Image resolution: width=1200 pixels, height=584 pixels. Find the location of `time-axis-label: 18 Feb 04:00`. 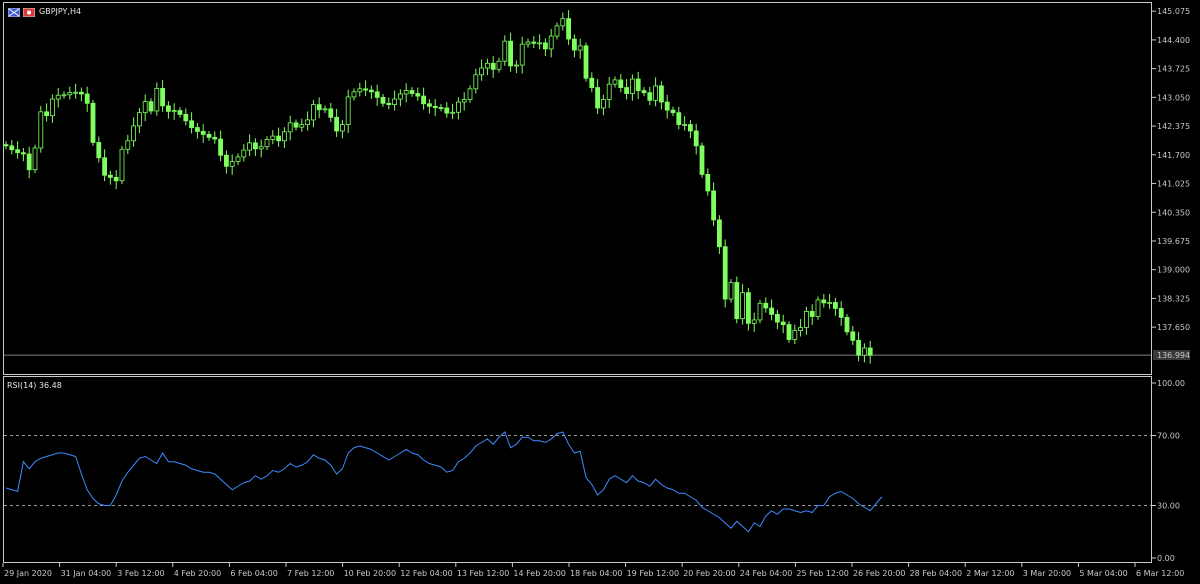

time-axis-label: 18 Feb 04:00 is located at coordinates (596, 573).